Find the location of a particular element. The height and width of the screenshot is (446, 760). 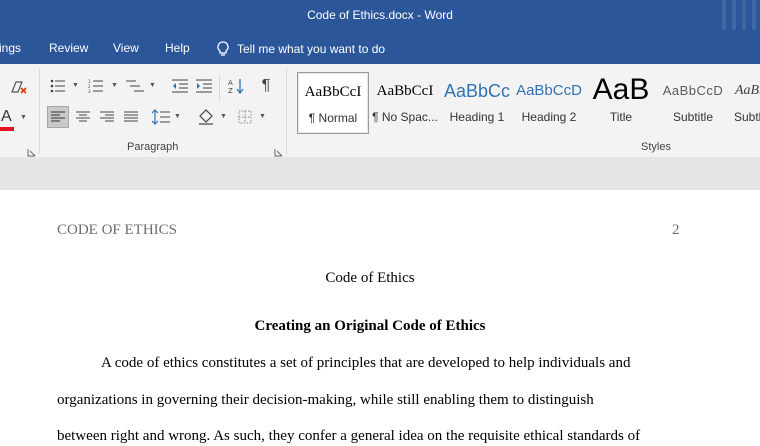

align-right-icon is located at coordinates (107, 116).